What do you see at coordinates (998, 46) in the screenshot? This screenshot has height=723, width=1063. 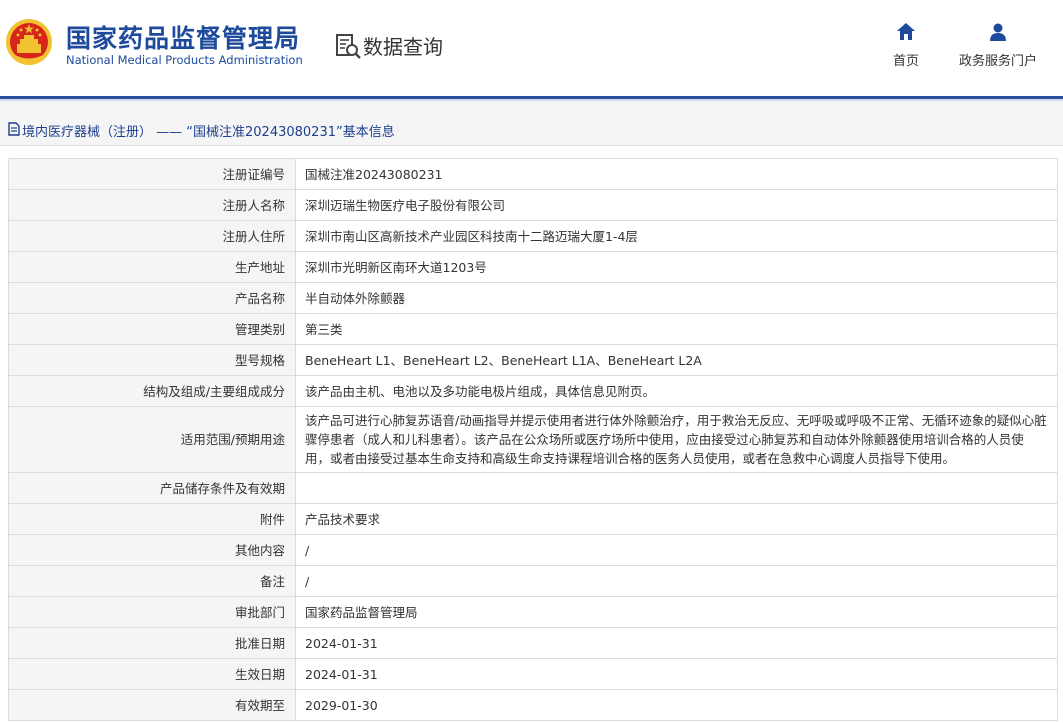 I see `nav-service-portal-link: 政务服务门户` at bounding box center [998, 46].